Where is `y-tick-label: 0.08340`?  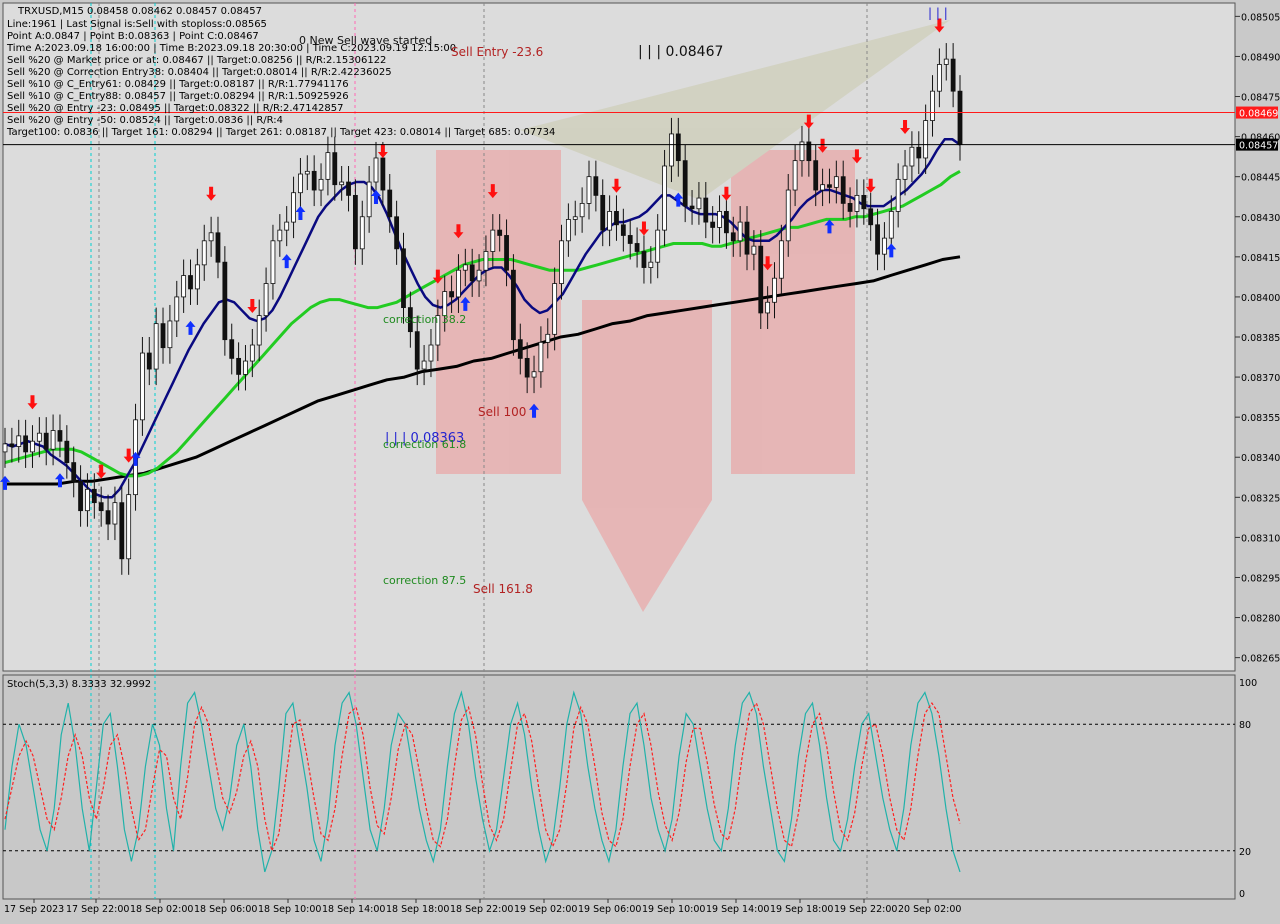 y-tick-label: 0.08340 is located at coordinates (1260, 458).